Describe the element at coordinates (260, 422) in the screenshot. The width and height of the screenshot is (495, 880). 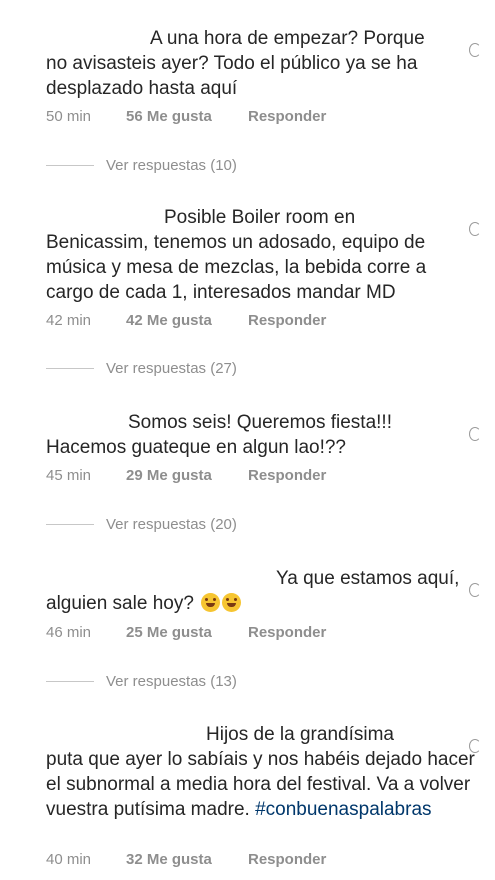
I see `comment-first-line: Somos seis! Queremos fiesta!!!` at that location.